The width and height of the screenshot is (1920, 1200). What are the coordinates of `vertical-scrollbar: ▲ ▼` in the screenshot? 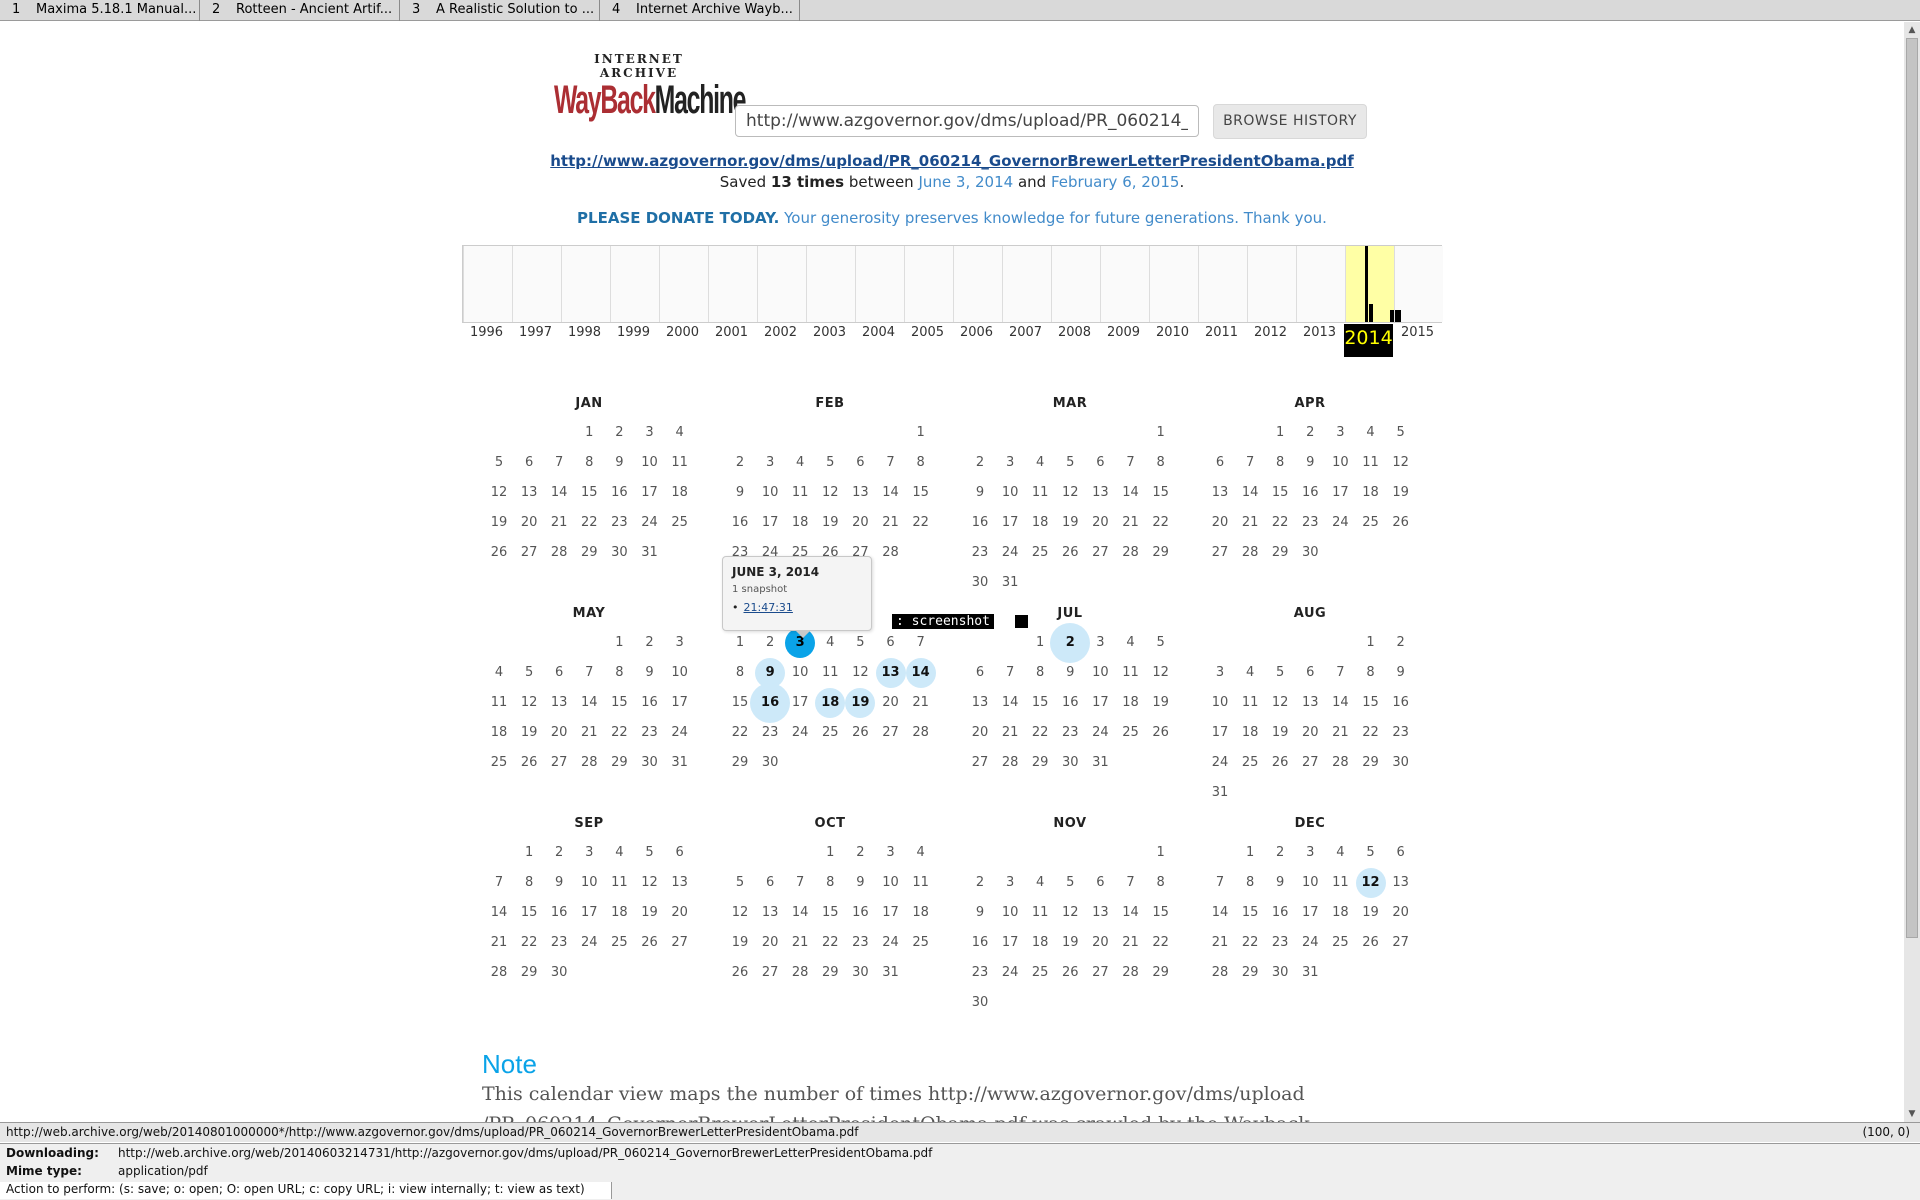 It's located at (1912, 572).